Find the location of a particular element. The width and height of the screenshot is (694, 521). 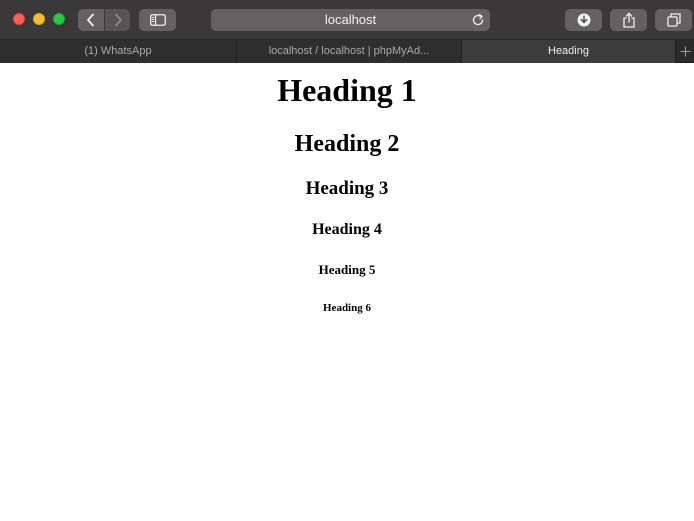

heading-4: Heading 4 is located at coordinates (347, 229).